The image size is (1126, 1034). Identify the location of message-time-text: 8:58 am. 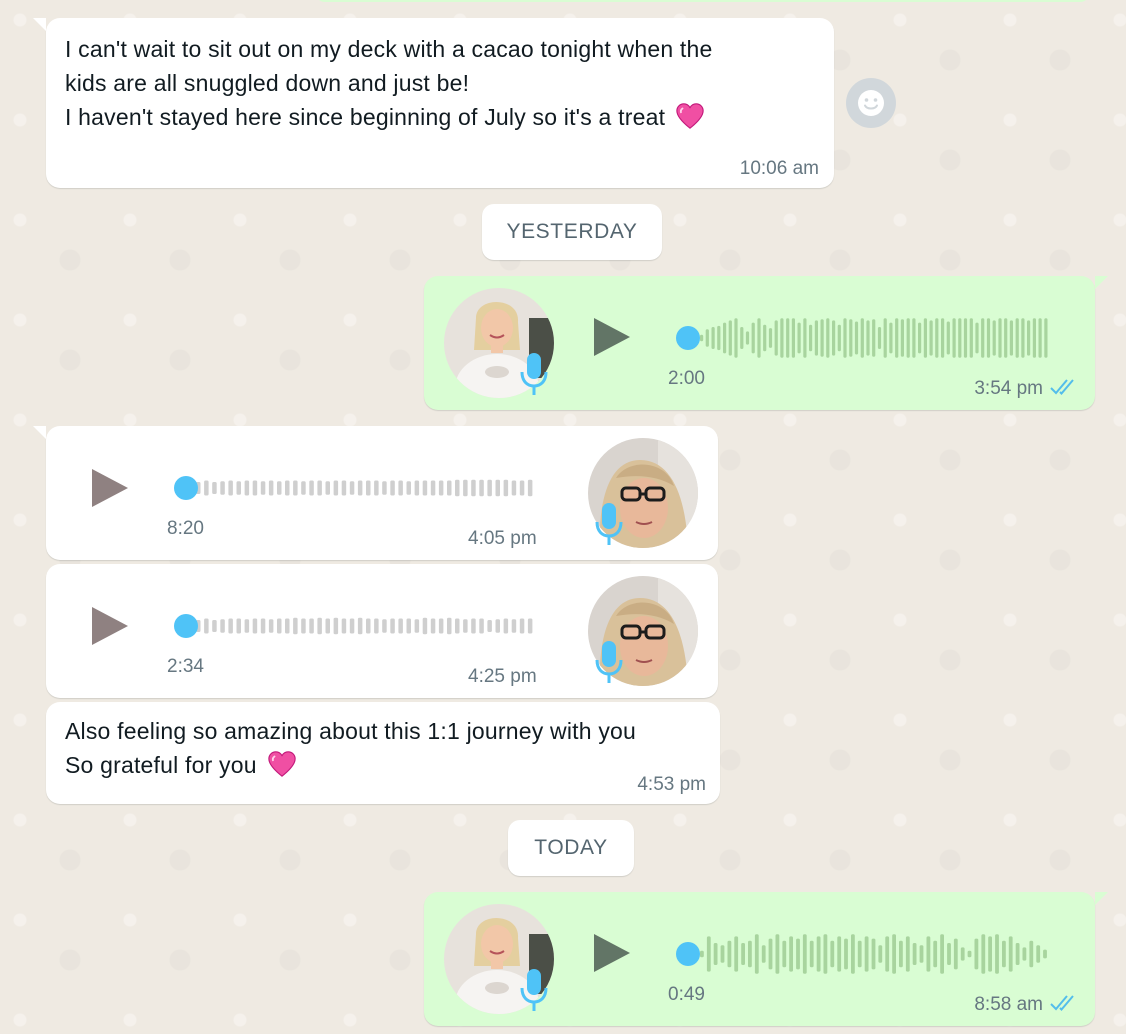
(1008, 1004).